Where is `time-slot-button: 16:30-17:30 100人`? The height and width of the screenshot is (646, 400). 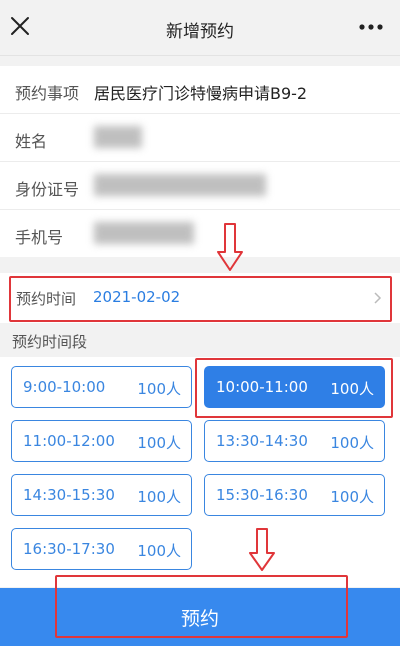 time-slot-button: 16:30-17:30 100人 is located at coordinates (101, 549).